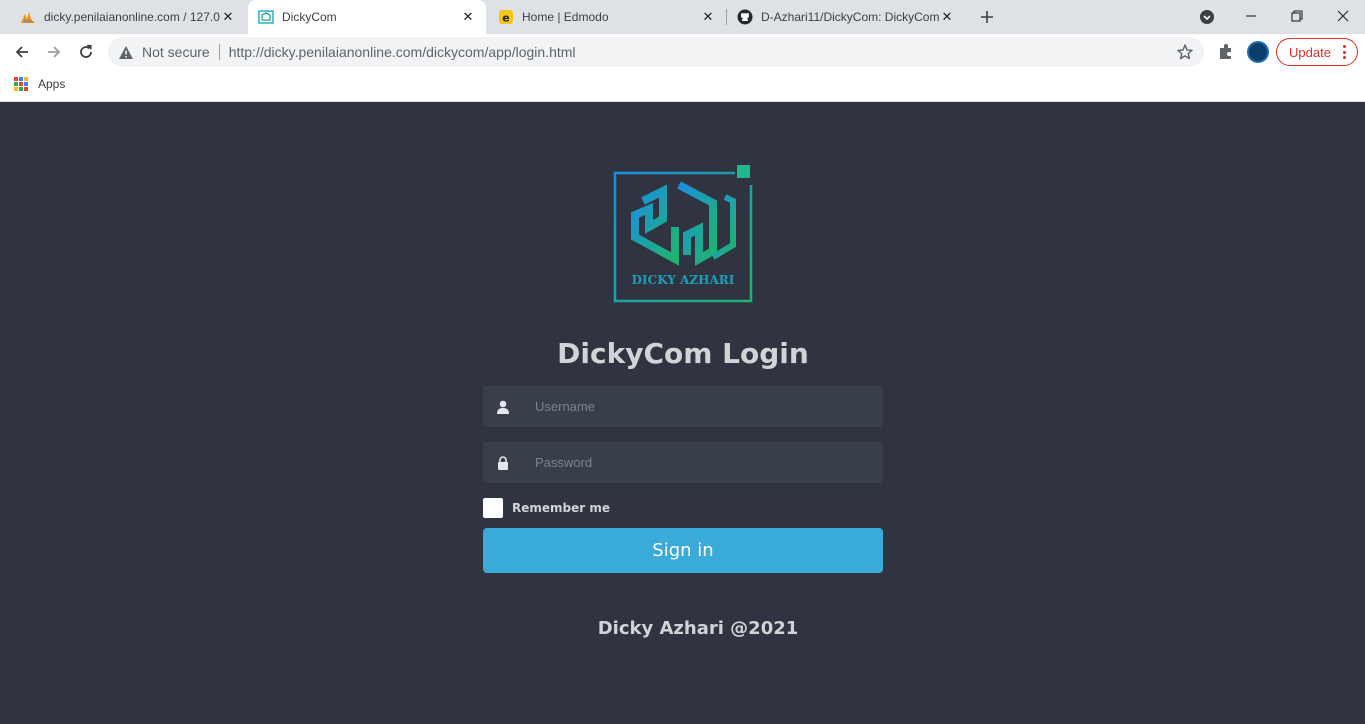 This screenshot has width=1365, height=724. I want to click on close-window-button, so click(1342, 16).